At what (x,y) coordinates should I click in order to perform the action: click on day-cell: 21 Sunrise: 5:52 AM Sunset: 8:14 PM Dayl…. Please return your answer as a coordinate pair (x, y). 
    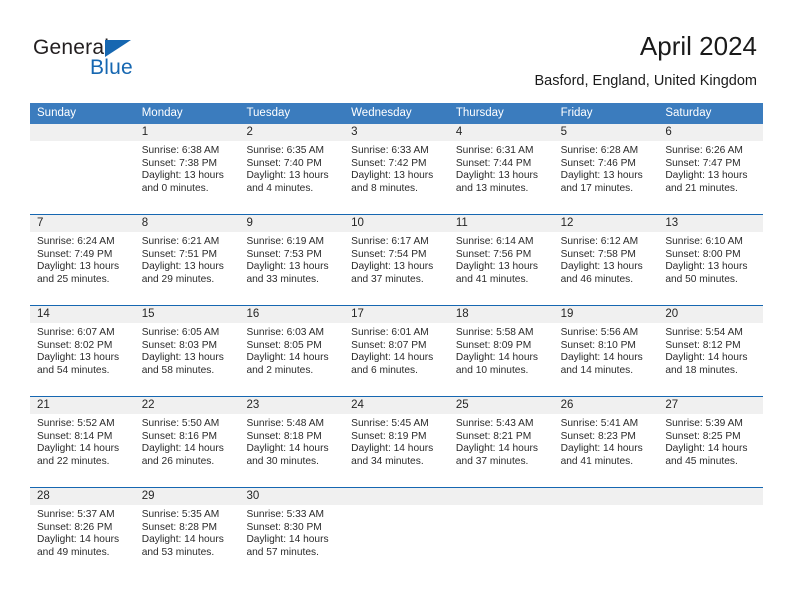
    Looking at the image, I should click on (82, 442).